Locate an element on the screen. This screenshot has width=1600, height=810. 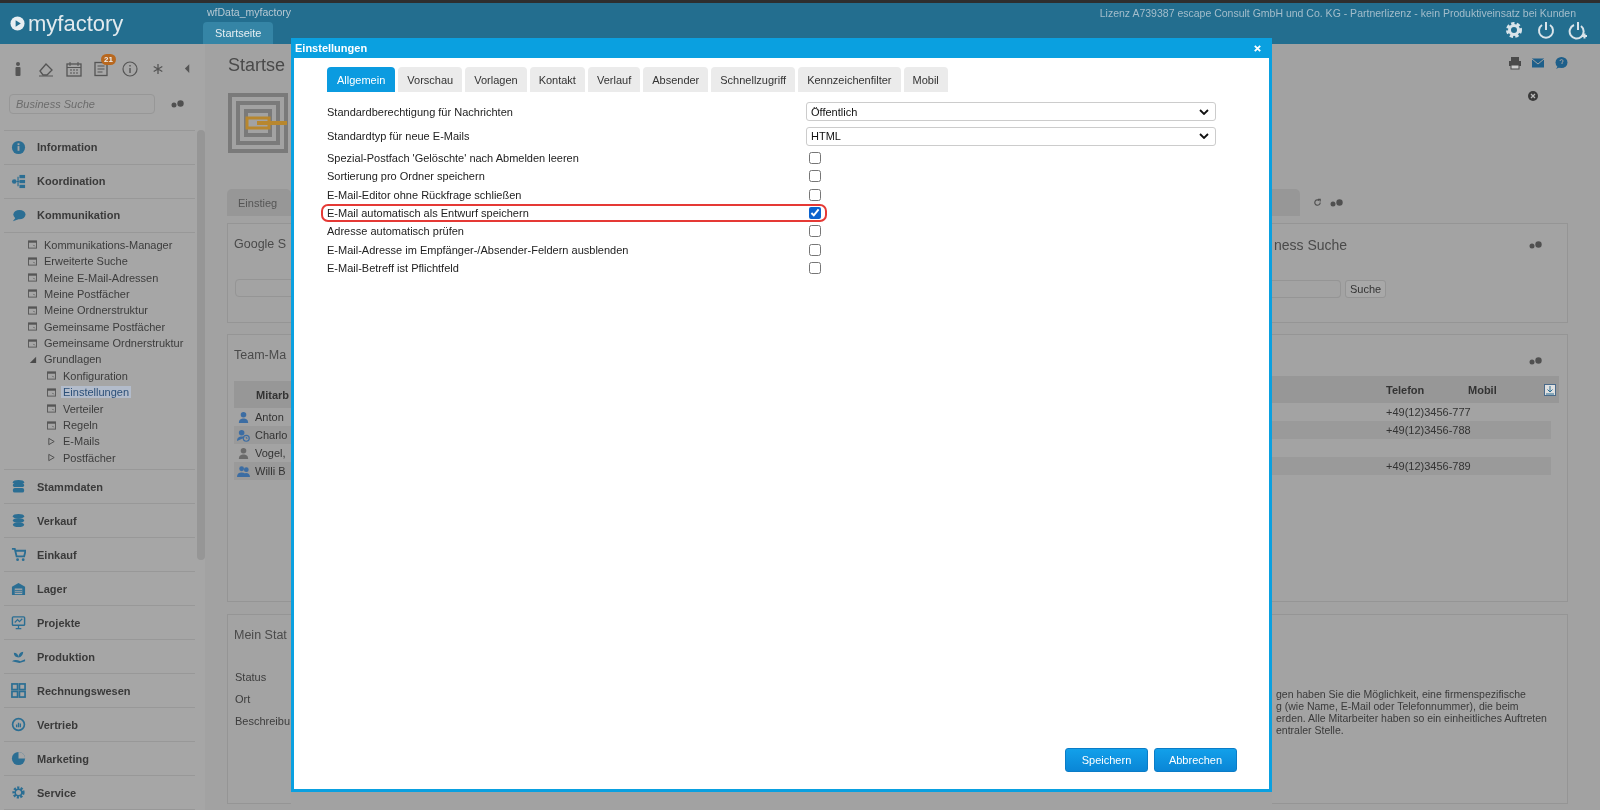
menu-section: Service is located at coordinates (99, 793).